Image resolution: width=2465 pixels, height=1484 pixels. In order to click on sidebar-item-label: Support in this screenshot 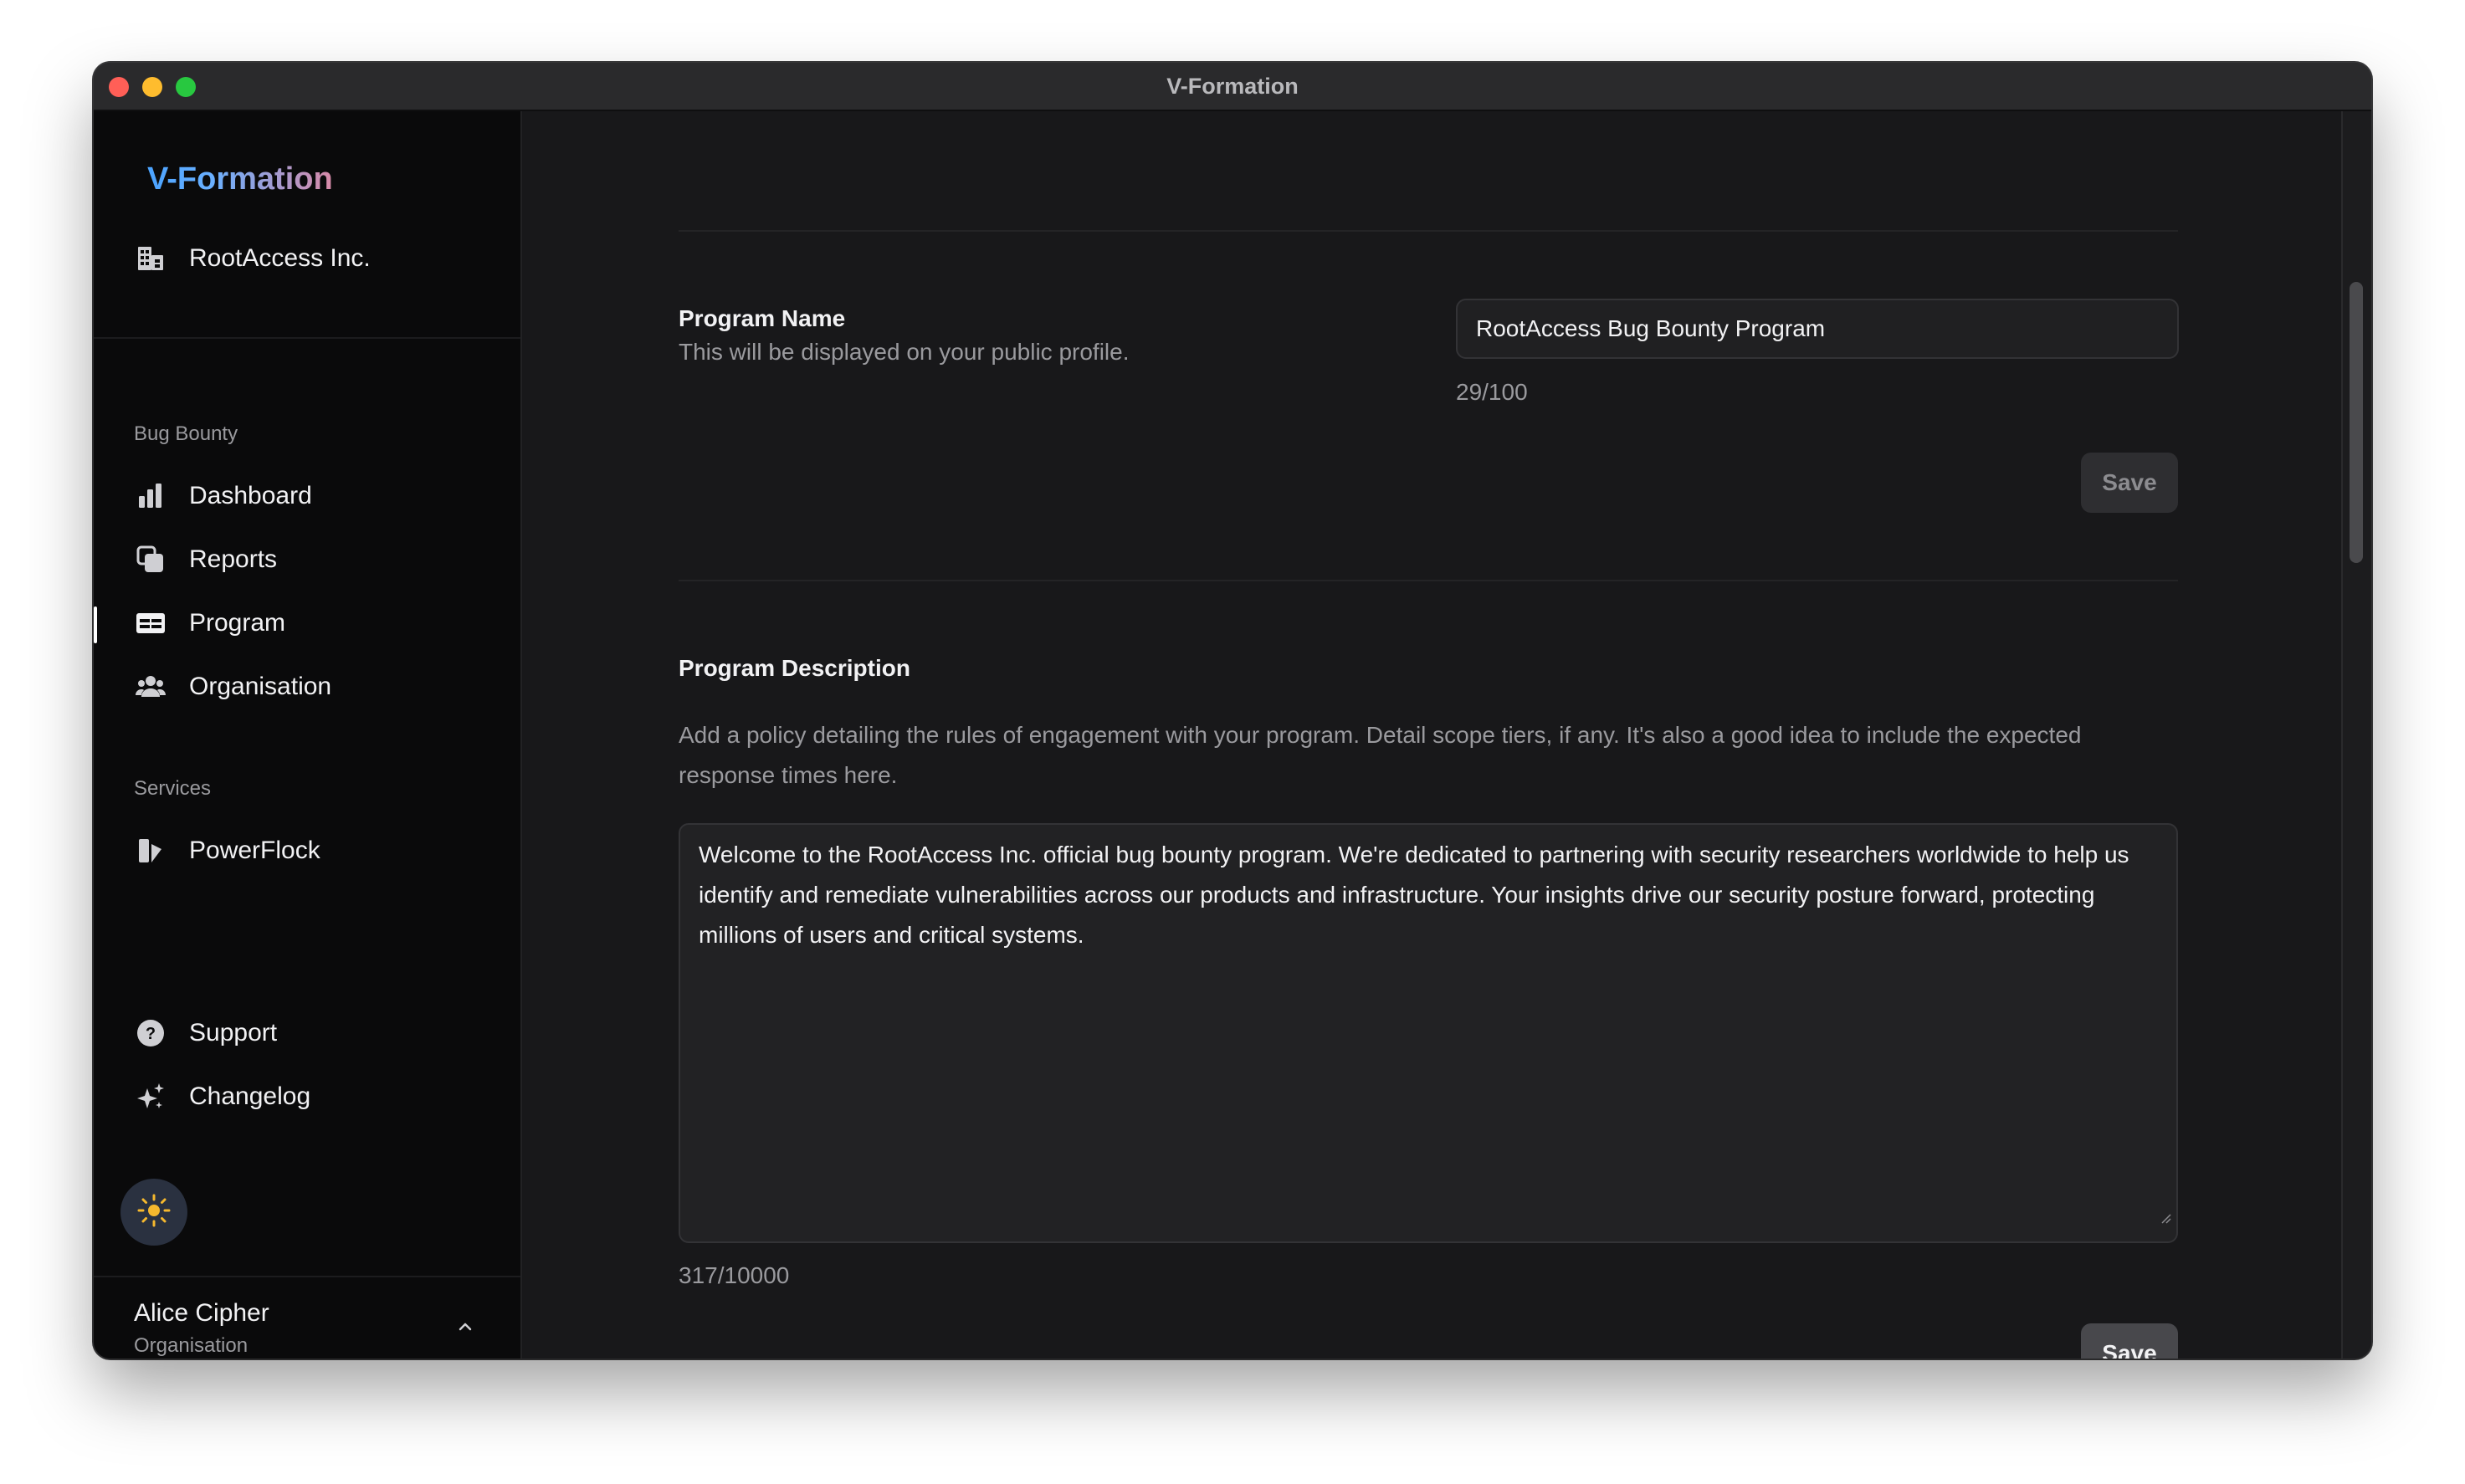, I will do `click(234, 1032)`.